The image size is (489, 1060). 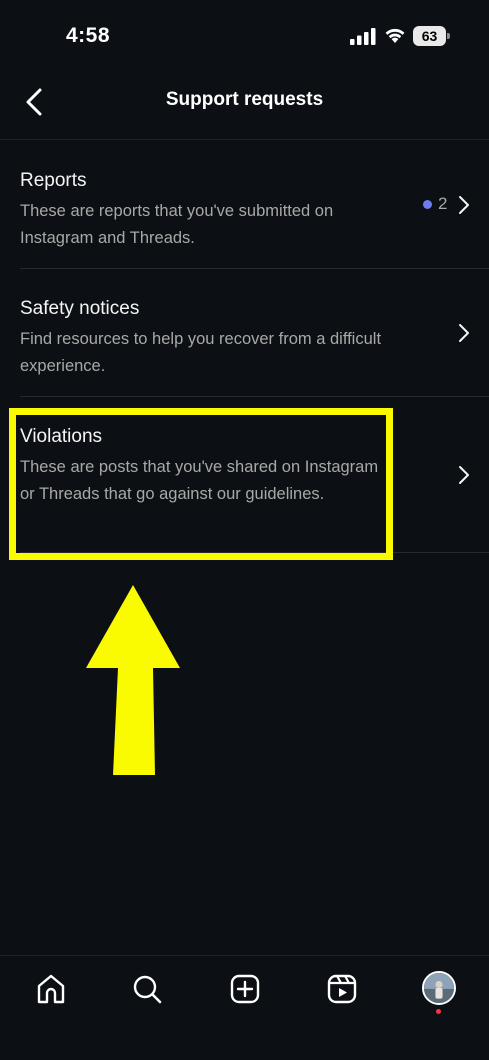 What do you see at coordinates (53, 180) in the screenshot?
I see `reports-title: Reports` at bounding box center [53, 180].